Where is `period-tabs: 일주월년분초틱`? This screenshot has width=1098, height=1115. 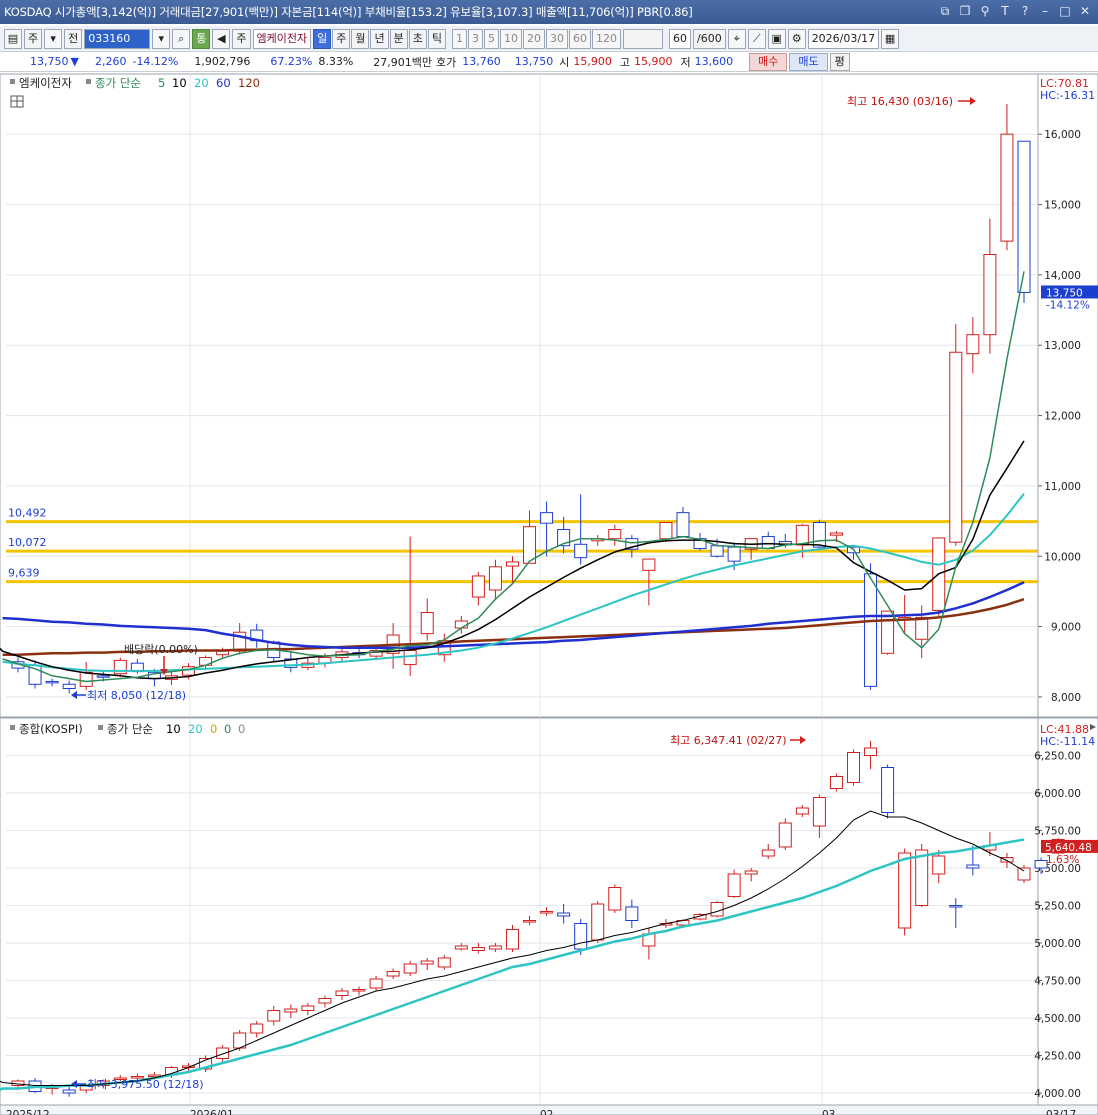
period-tabs: 일주월년분초틱 is located at coordinates (379, 38).